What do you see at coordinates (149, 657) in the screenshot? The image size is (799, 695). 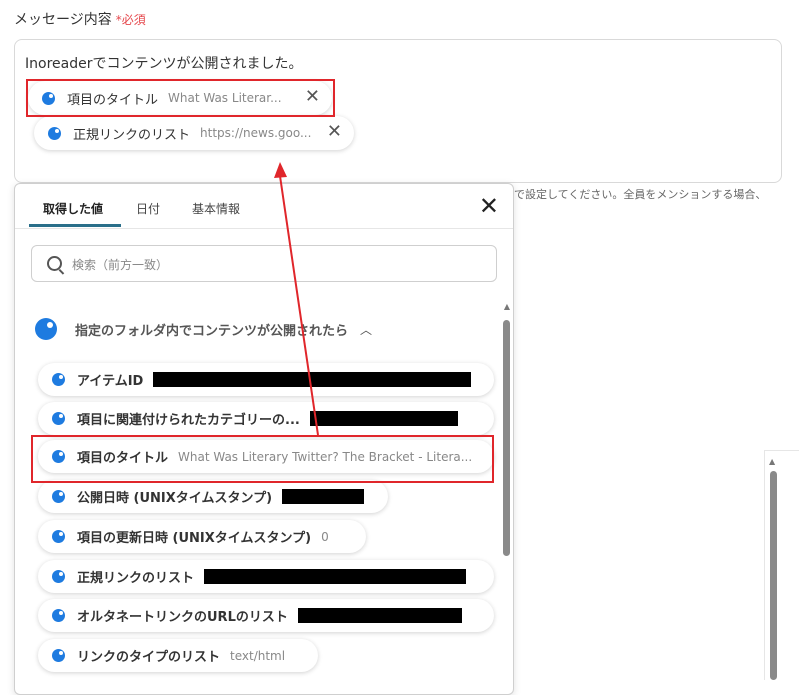 I see `item-label: リンクのタイプのリスト` at bounding box center [149, 657].